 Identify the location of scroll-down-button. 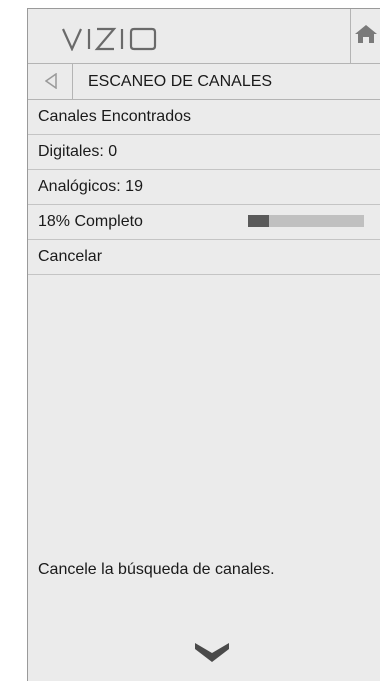
(212, 655).